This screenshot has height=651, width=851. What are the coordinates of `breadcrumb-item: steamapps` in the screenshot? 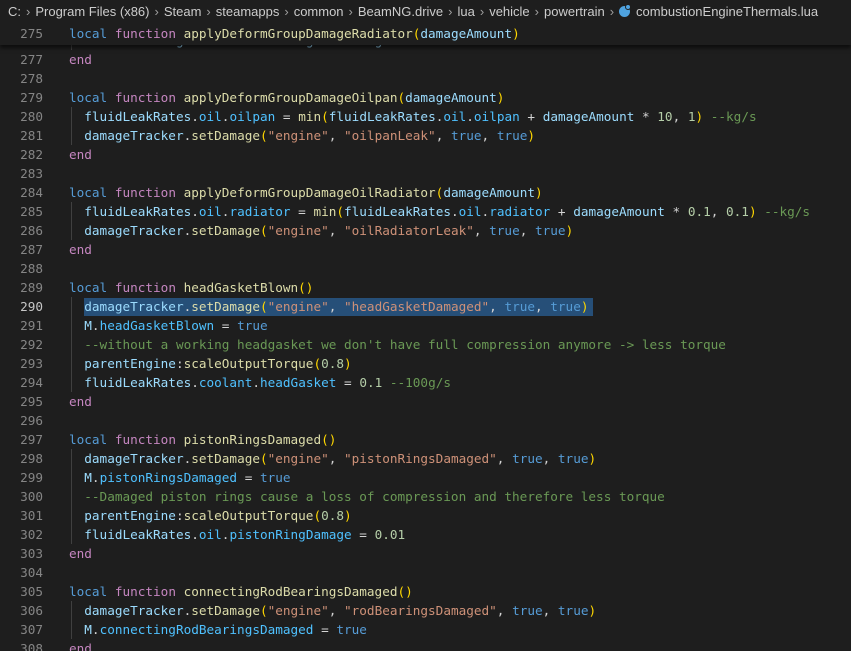 It's located at (248, 11).